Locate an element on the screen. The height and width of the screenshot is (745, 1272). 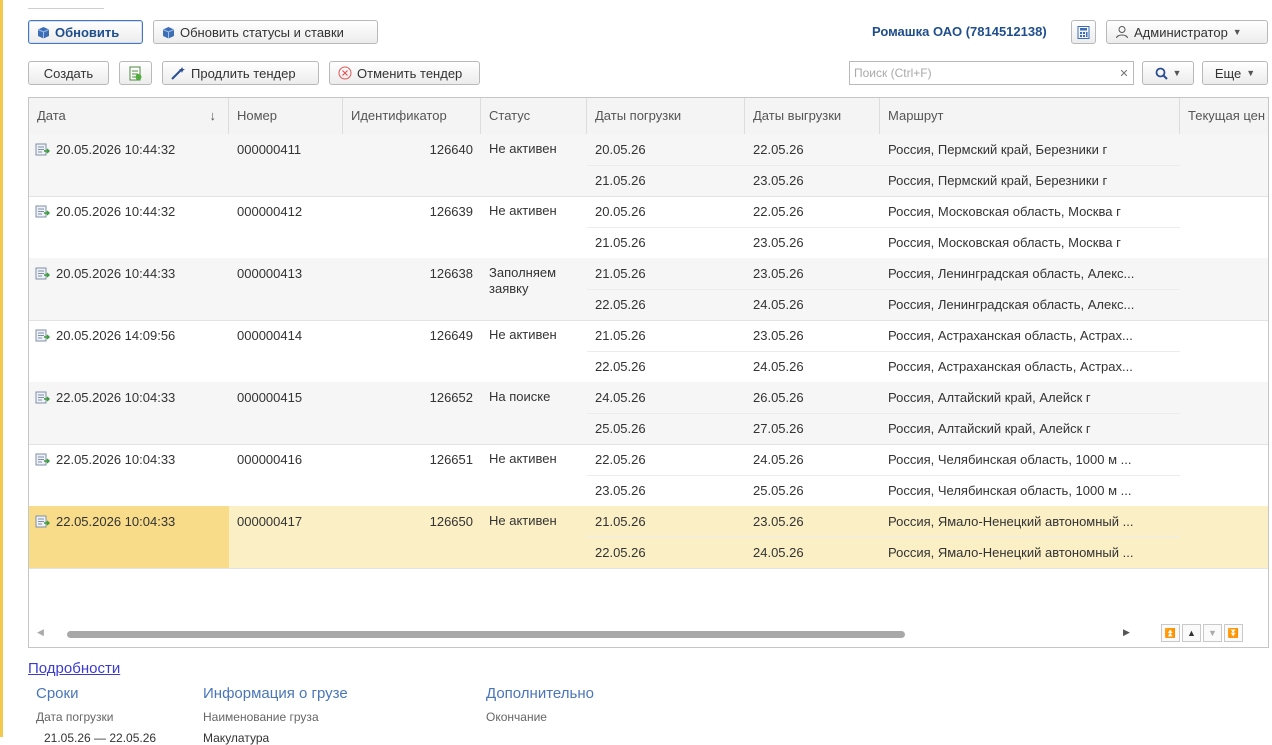
column-header-number: Номер is located at coordinates (286, 116).